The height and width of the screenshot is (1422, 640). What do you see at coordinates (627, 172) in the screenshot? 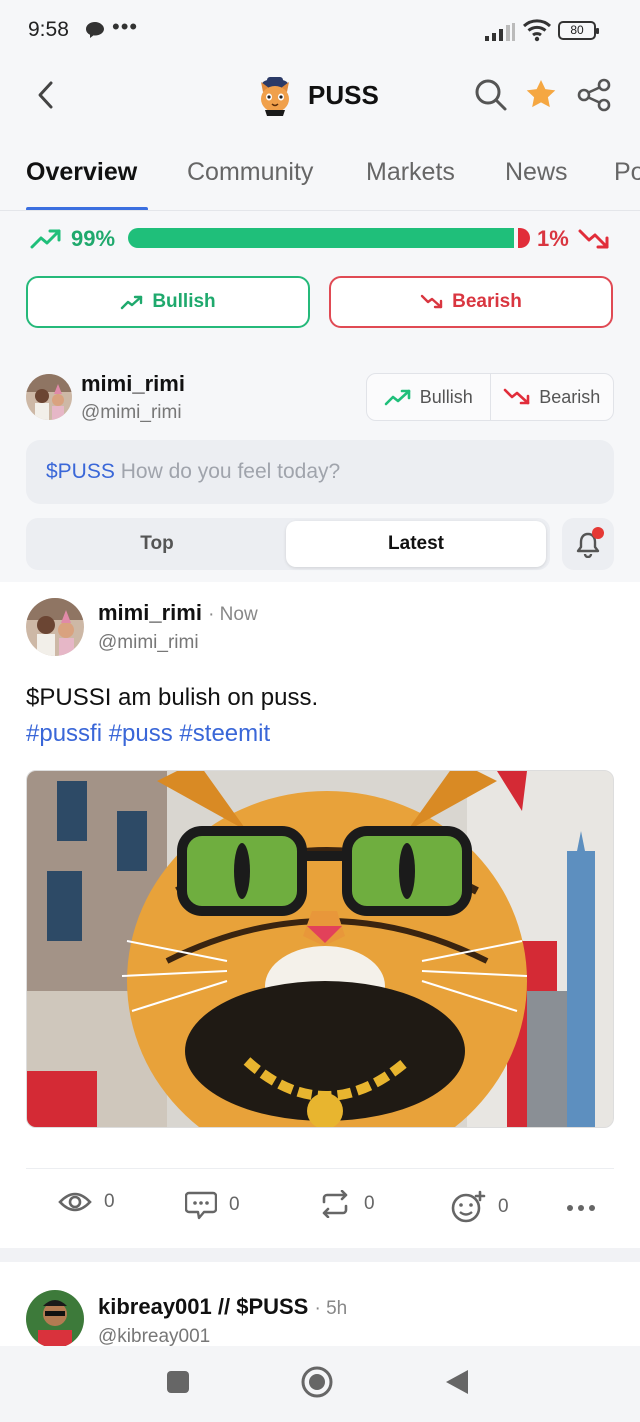
I see `tab-po: Po` at bounding box center [627, 172].